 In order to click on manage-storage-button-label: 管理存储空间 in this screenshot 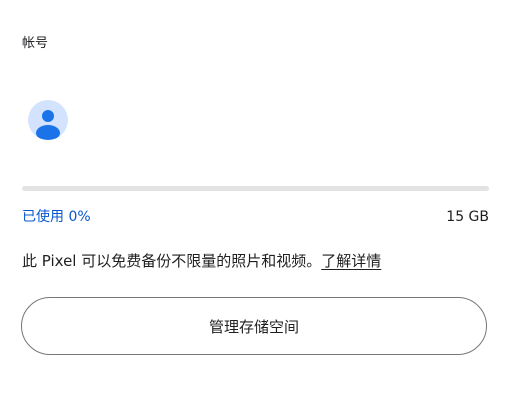, I will do `click(253, 326)`.